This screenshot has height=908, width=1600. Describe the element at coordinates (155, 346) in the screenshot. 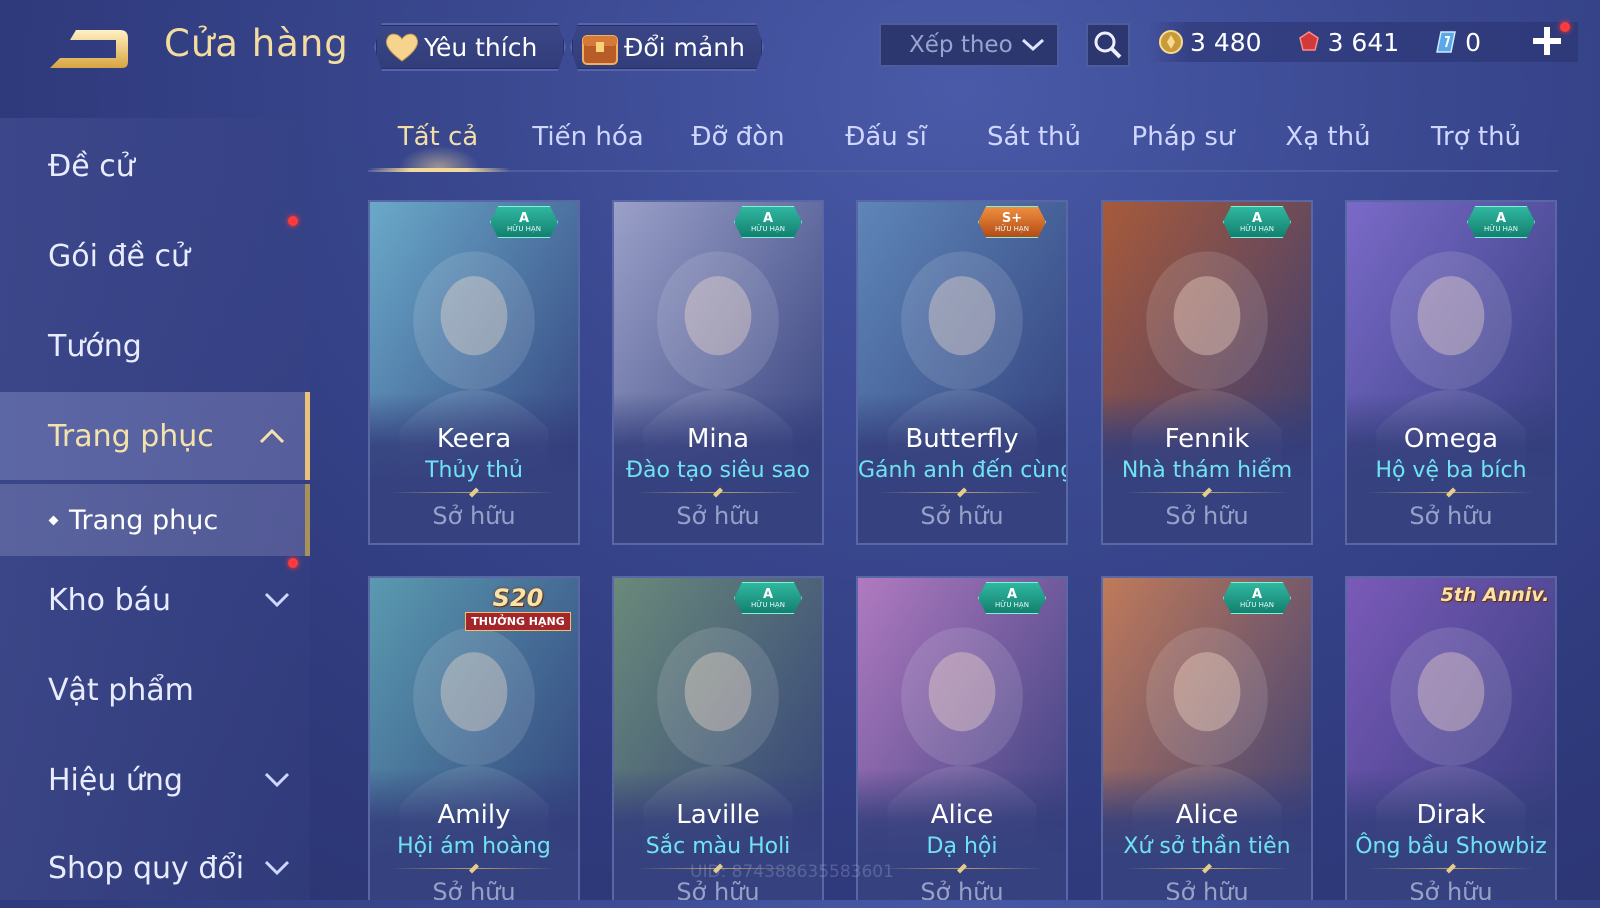

I see `sidebar-item-heroes: Tướng` at that location.